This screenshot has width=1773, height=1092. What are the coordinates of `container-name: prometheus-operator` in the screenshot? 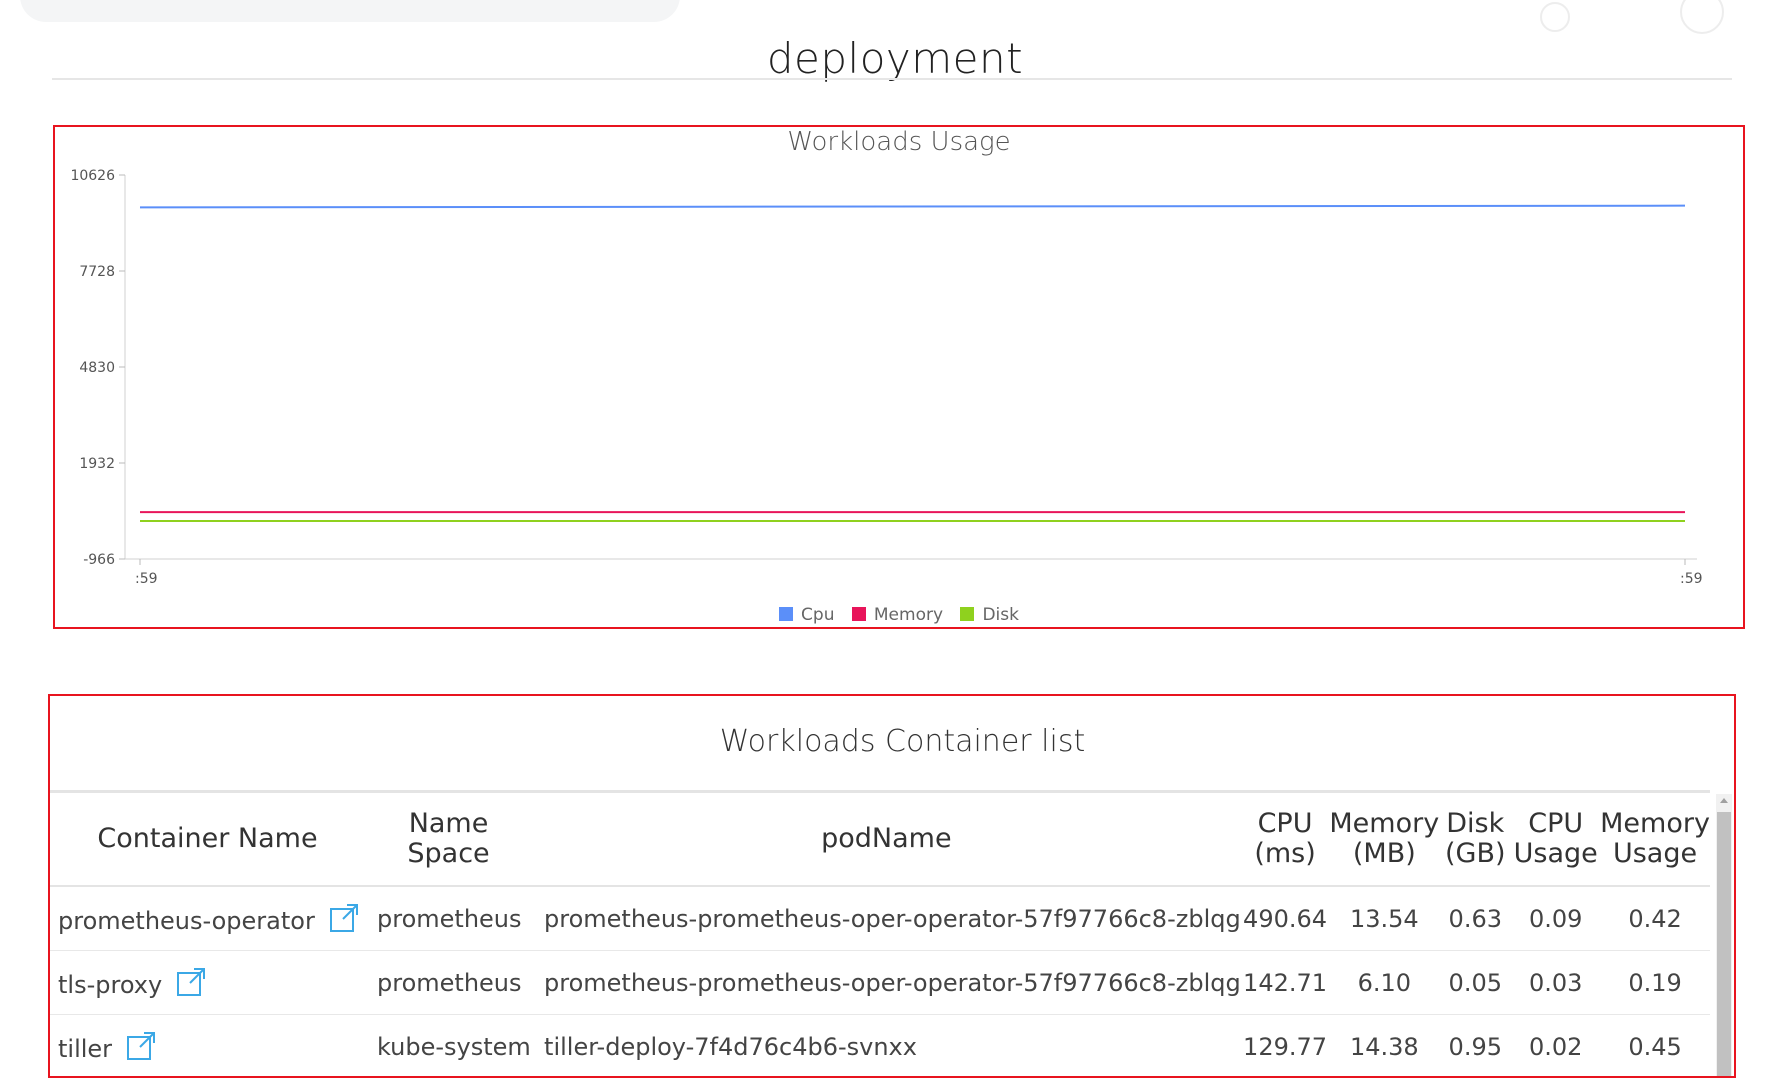 It's located at (186, 920).